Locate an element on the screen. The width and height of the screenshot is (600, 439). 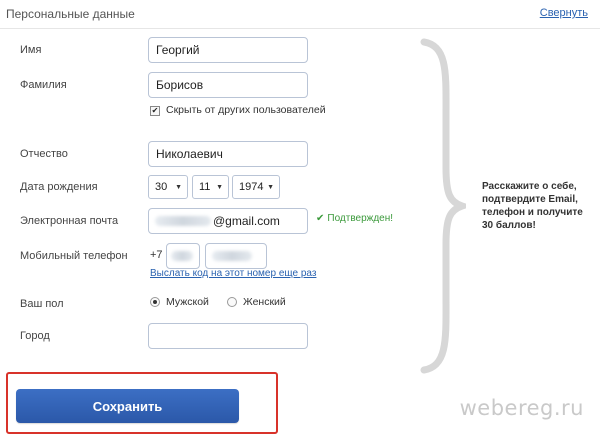
collapse-link: Свернуть is located at coordinates (564, 13).